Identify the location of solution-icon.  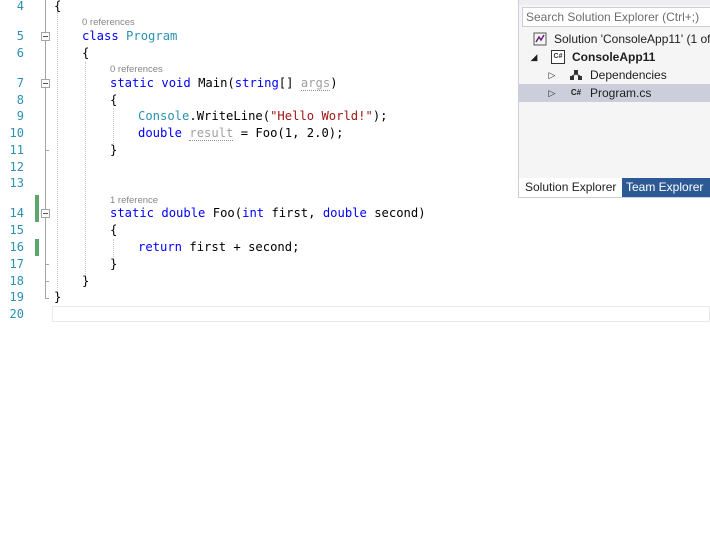
(540, 39).